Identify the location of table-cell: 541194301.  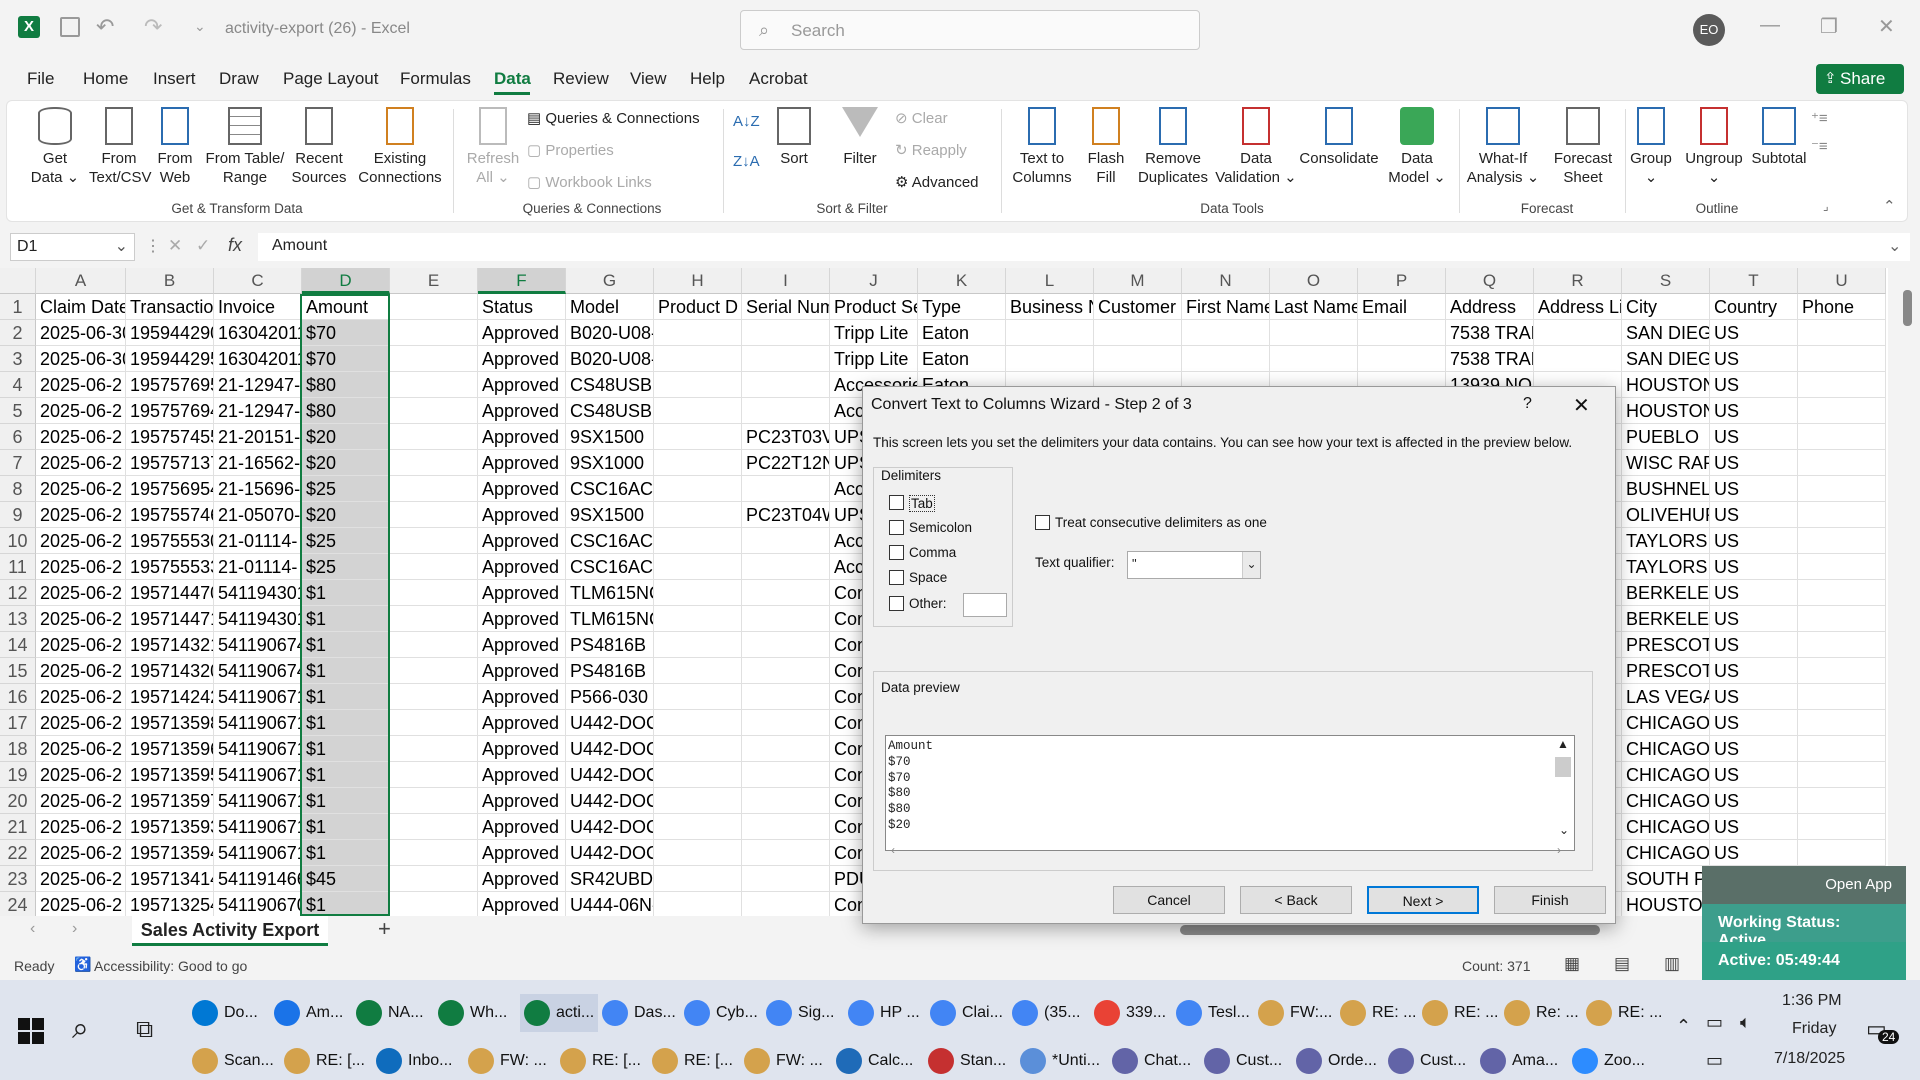
(258, 619).